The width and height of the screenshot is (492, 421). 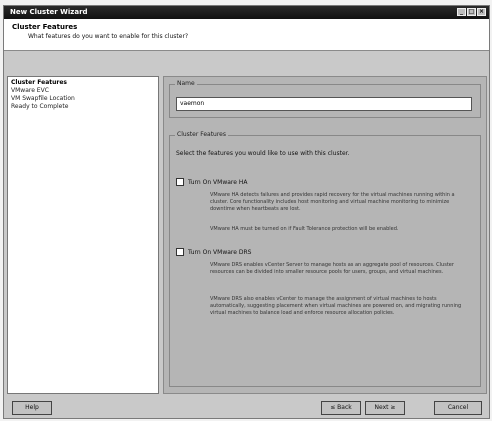 I want to click on step-vmware-evc: VMware EVC, so click(x=83, y=91).